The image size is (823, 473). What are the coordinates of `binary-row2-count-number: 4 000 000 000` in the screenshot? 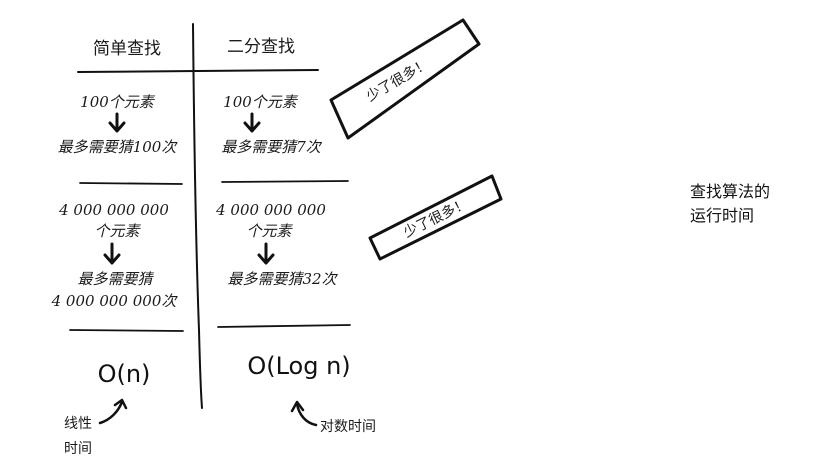 It's located at (270, 210).